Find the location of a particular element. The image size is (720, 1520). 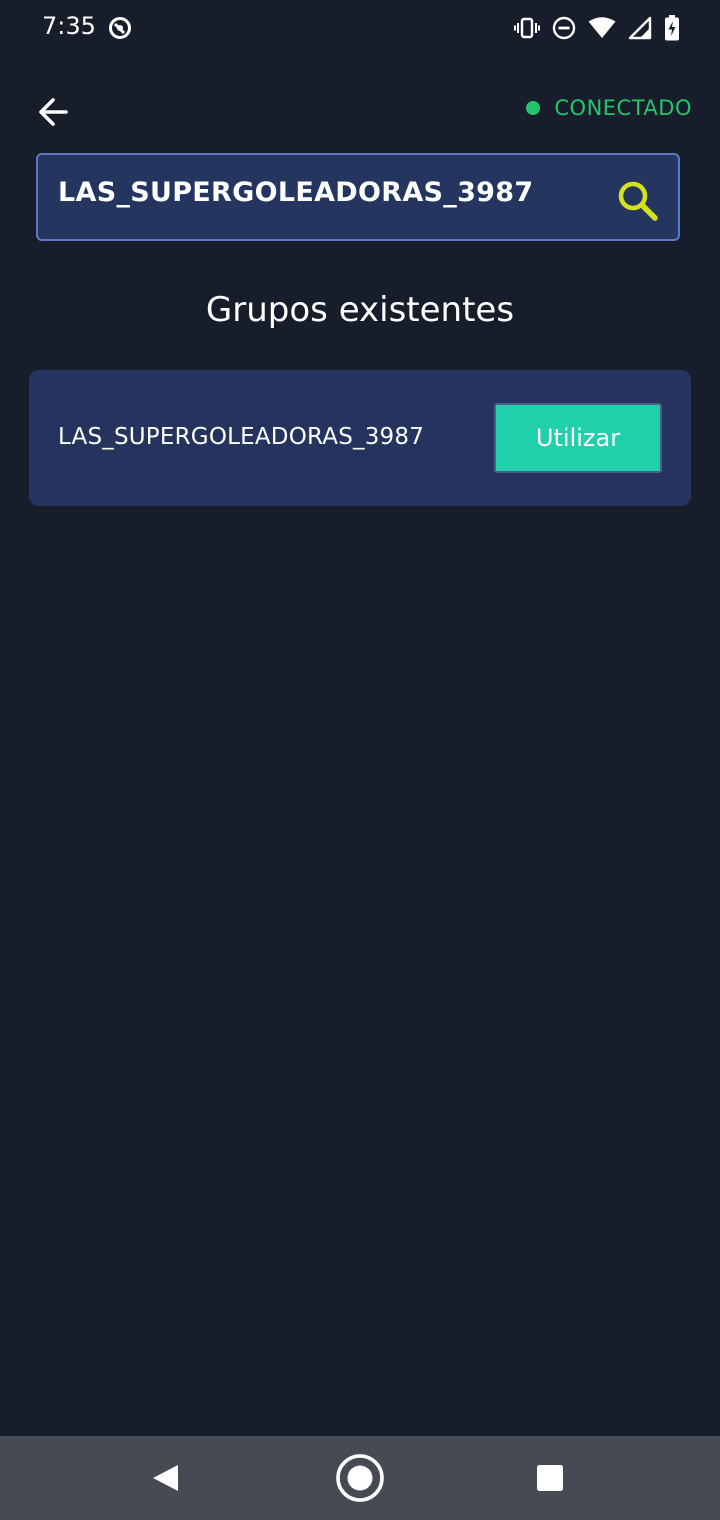

wifi-icon is located at coordinates (602, 27).